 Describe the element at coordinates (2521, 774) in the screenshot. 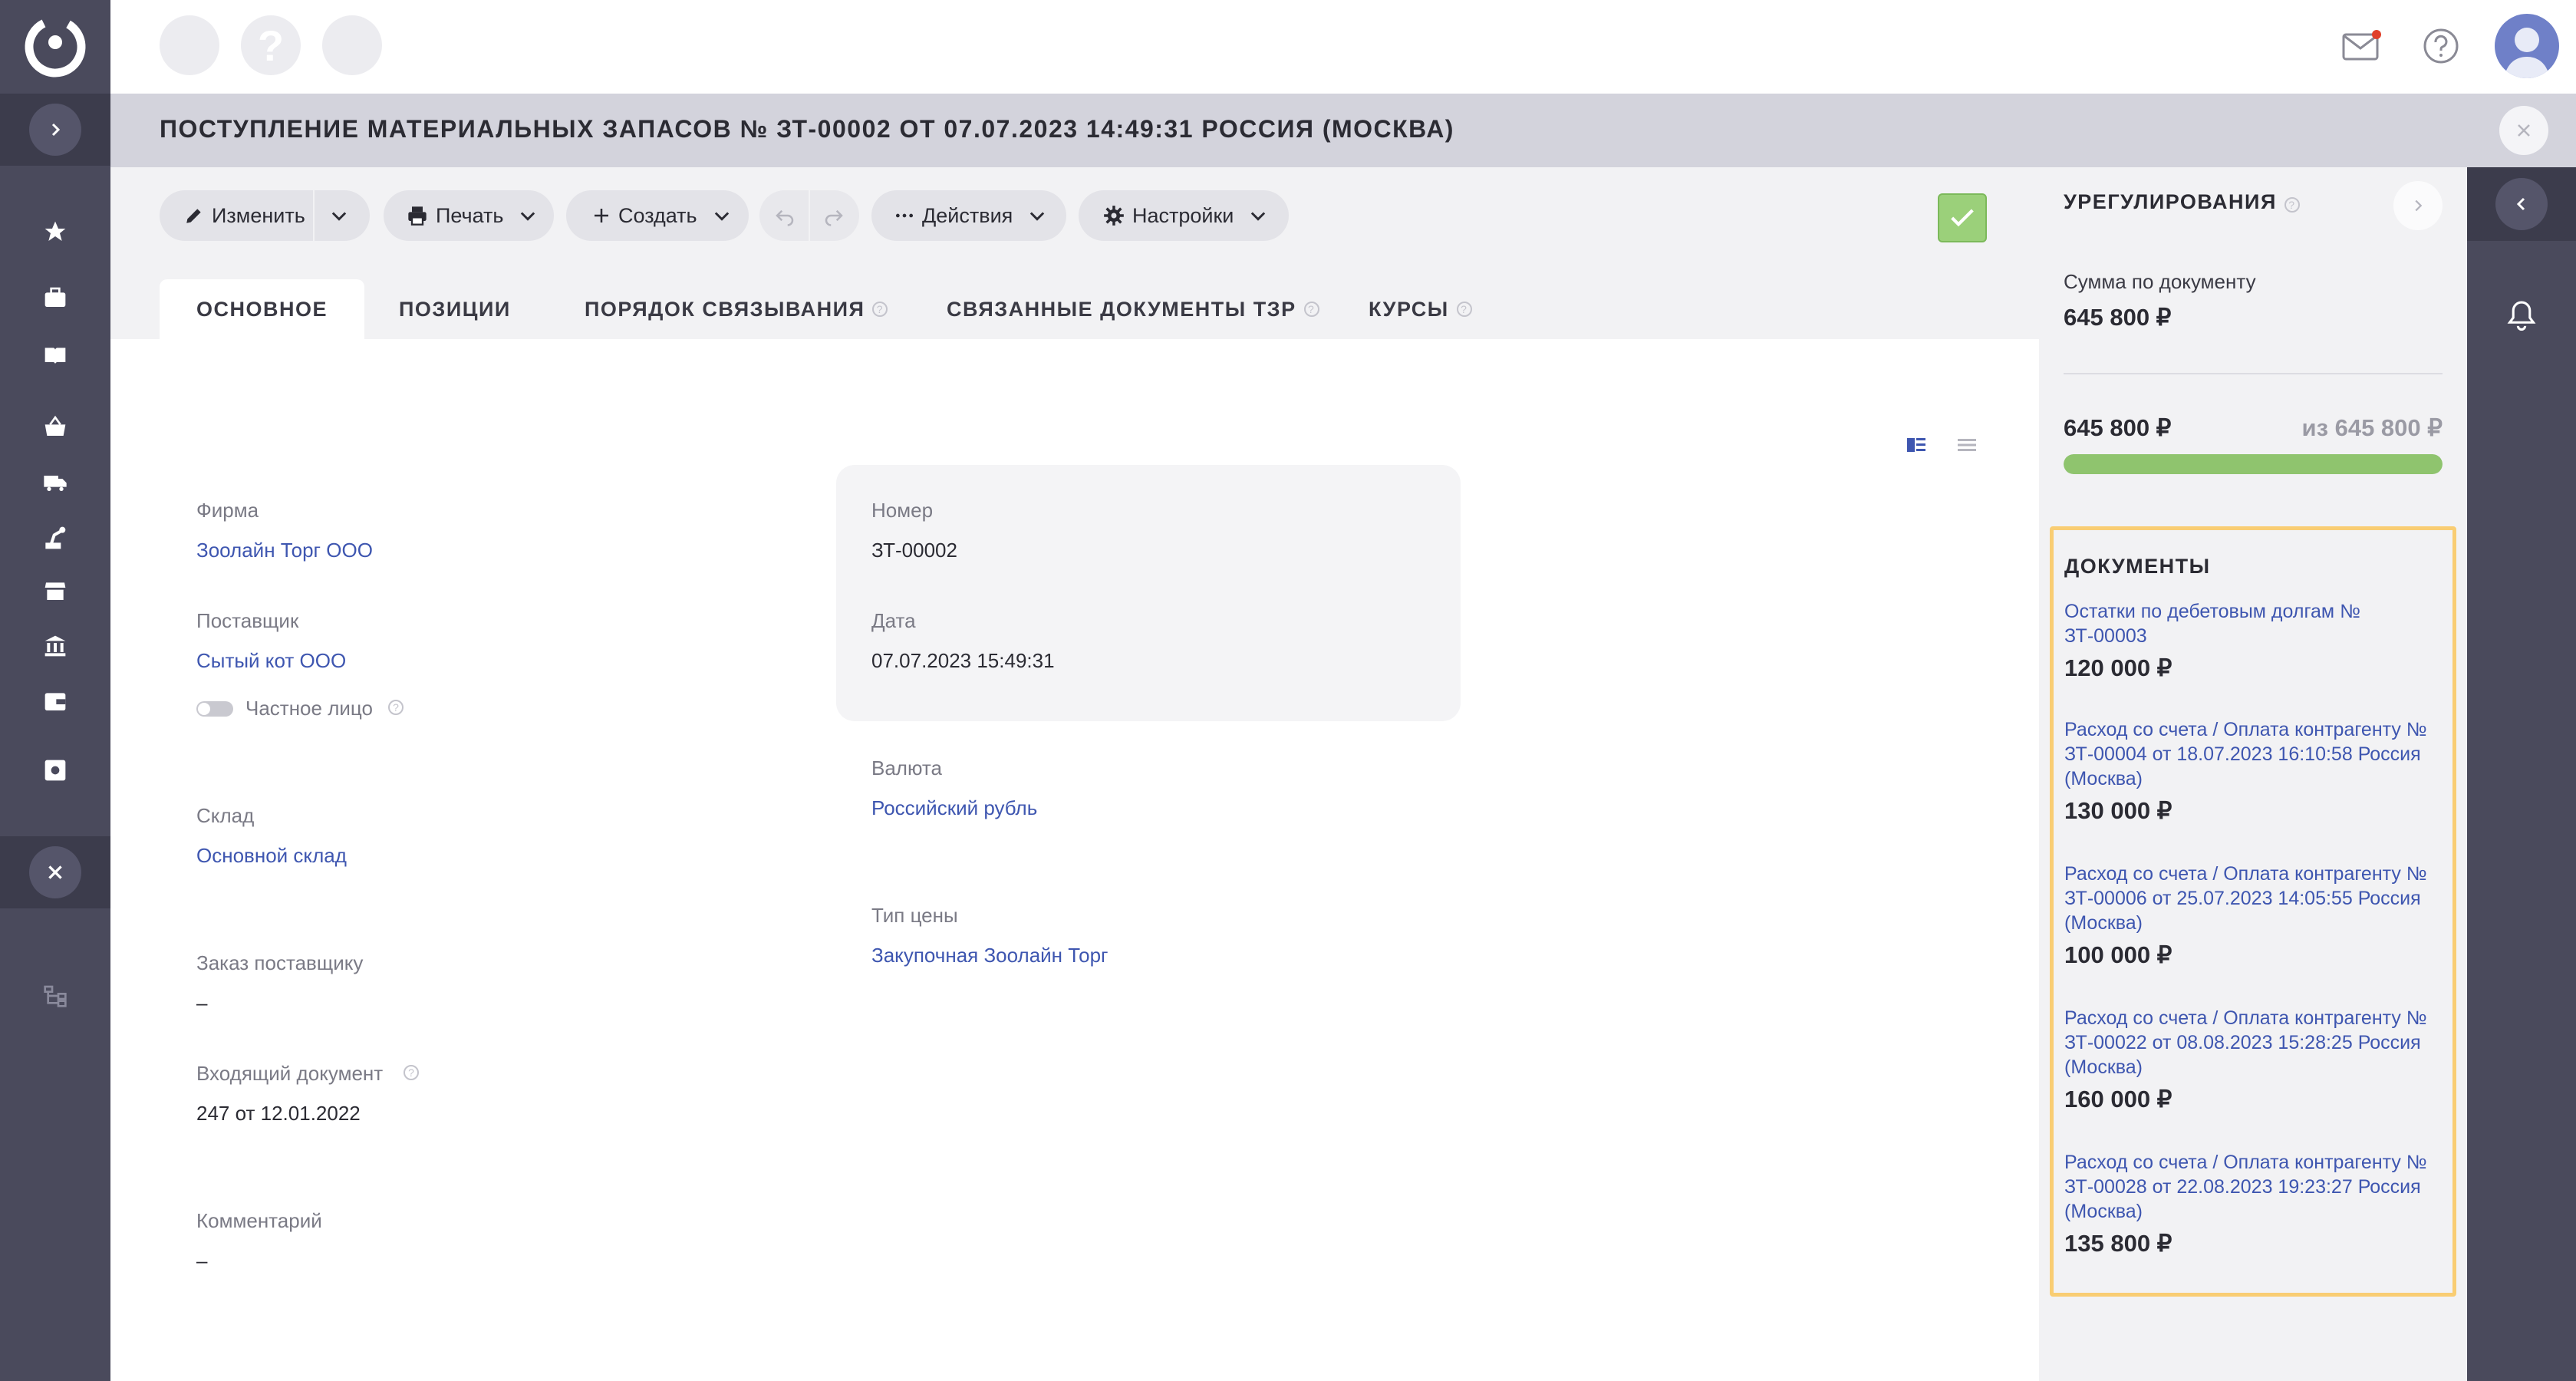

I see `right-sidebar` at that location.